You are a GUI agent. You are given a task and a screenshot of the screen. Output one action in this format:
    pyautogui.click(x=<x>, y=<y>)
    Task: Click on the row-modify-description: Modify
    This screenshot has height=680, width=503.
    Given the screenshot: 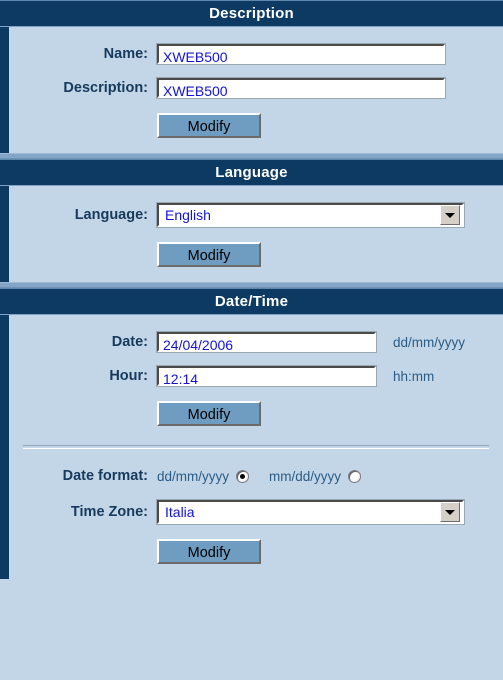 What is the action you would take?
    pyautogui.click(x=256, y=125)
    